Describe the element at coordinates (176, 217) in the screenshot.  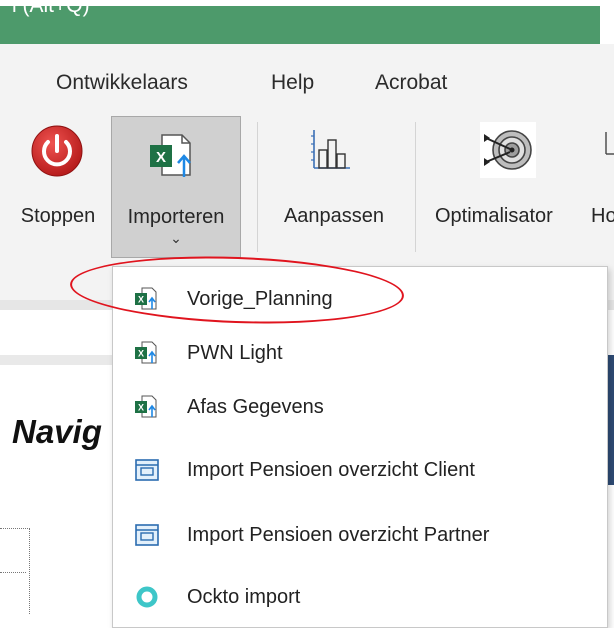
I see `import-button-label: Importeren` at that location.